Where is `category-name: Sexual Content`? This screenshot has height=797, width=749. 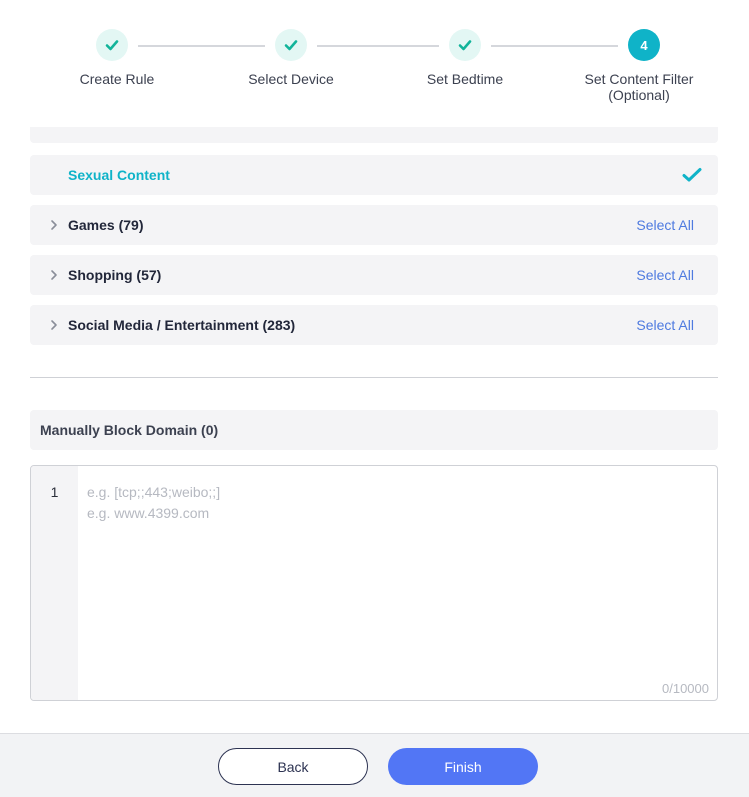 category-name: Sexual Content is located at coordinates (119, 175).